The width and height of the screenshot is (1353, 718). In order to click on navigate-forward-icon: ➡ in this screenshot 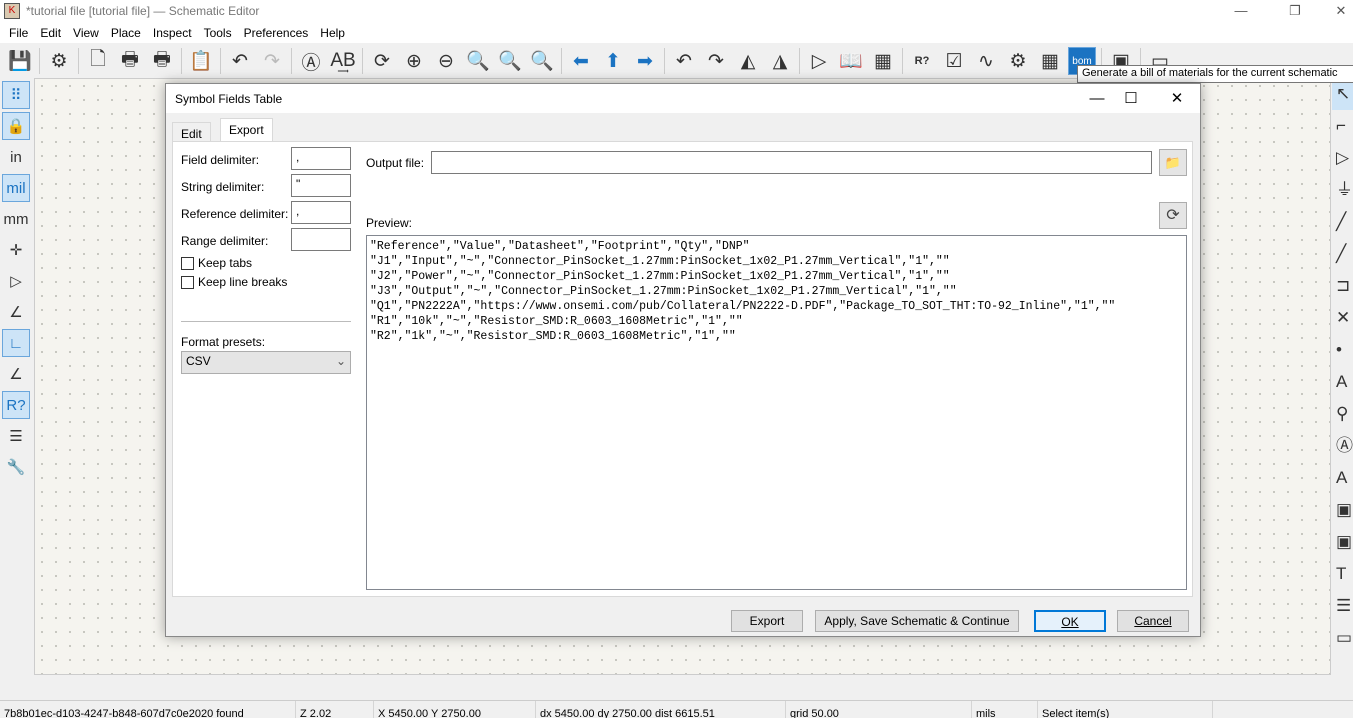, I will do `click(645, 61)`.